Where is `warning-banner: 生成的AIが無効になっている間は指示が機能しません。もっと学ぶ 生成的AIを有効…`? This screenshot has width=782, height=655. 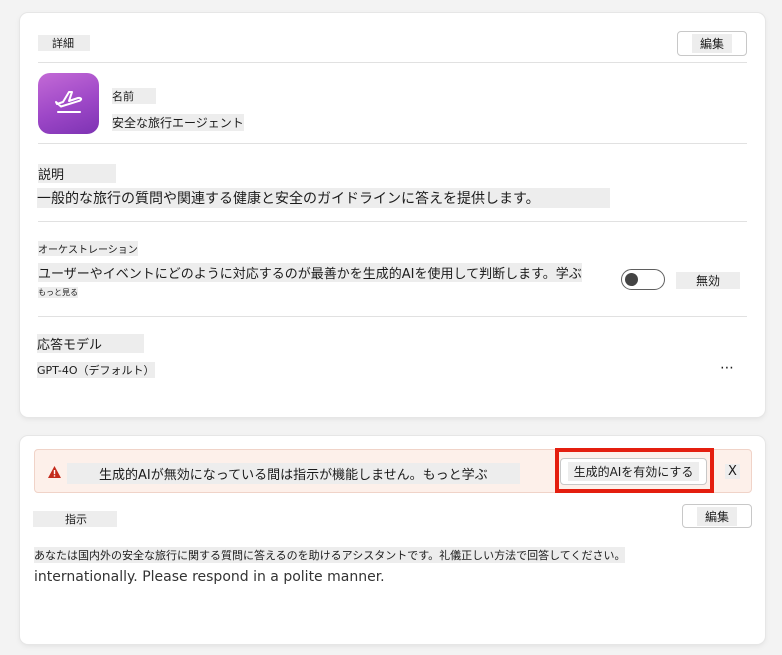
warning-banner: 生成的AIが無効になっている間は指示が機能しません。もっと学ぶ 生成的AIを有効… is located at coordinates (393, 470).